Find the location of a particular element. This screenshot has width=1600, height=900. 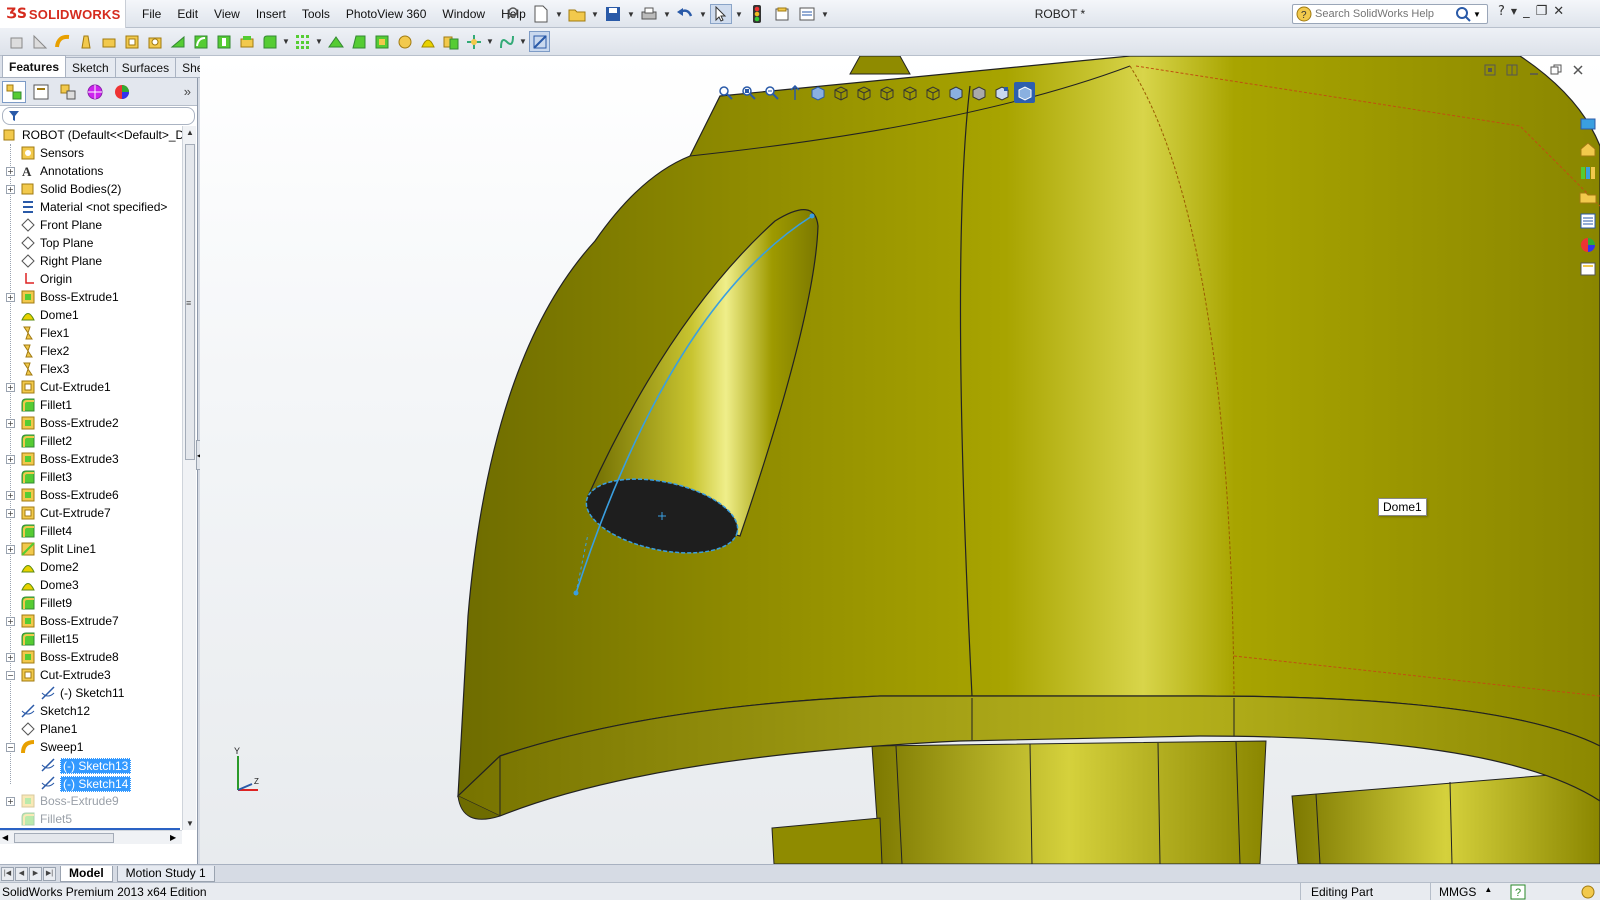

tree-item-fillet3: Fillet3 is located at coordinates (91, 477).